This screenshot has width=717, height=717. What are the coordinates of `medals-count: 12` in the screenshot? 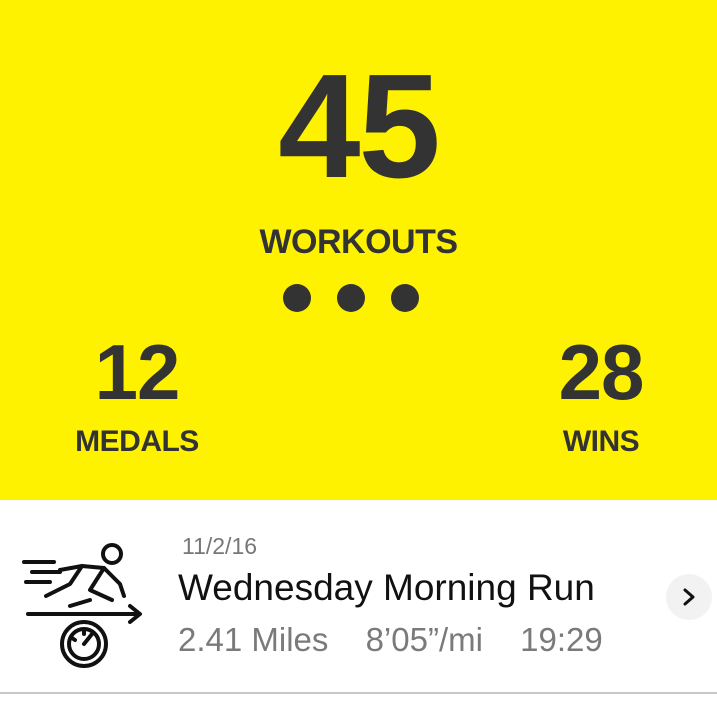 It's located at (137, 372).